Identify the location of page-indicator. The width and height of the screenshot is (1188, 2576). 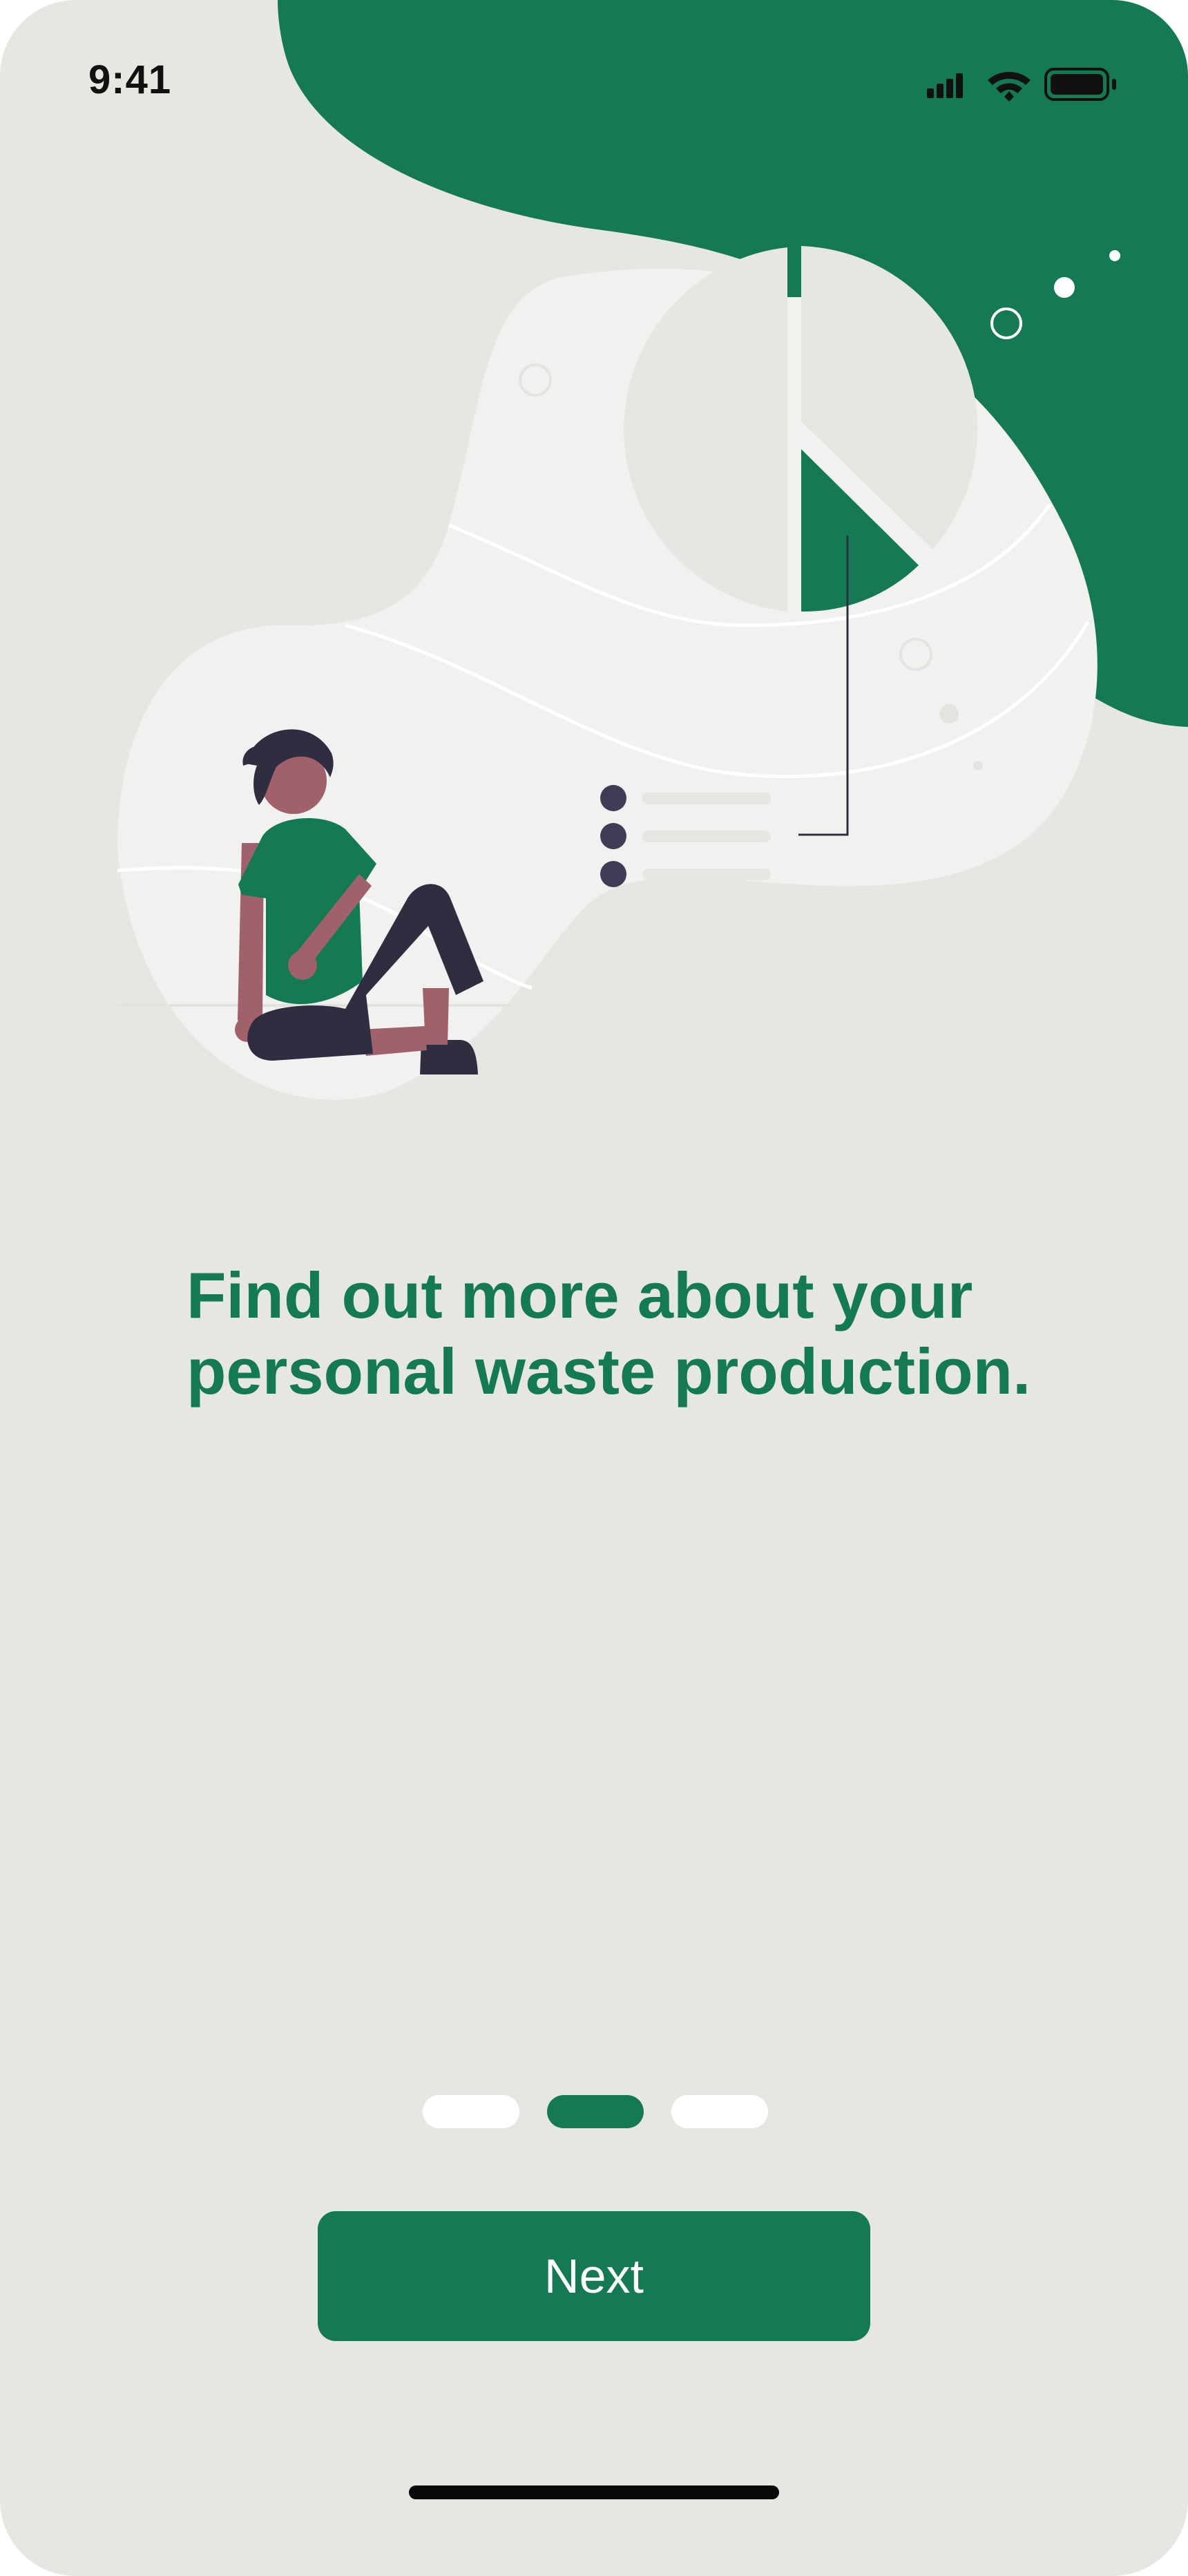
(595, 2111).